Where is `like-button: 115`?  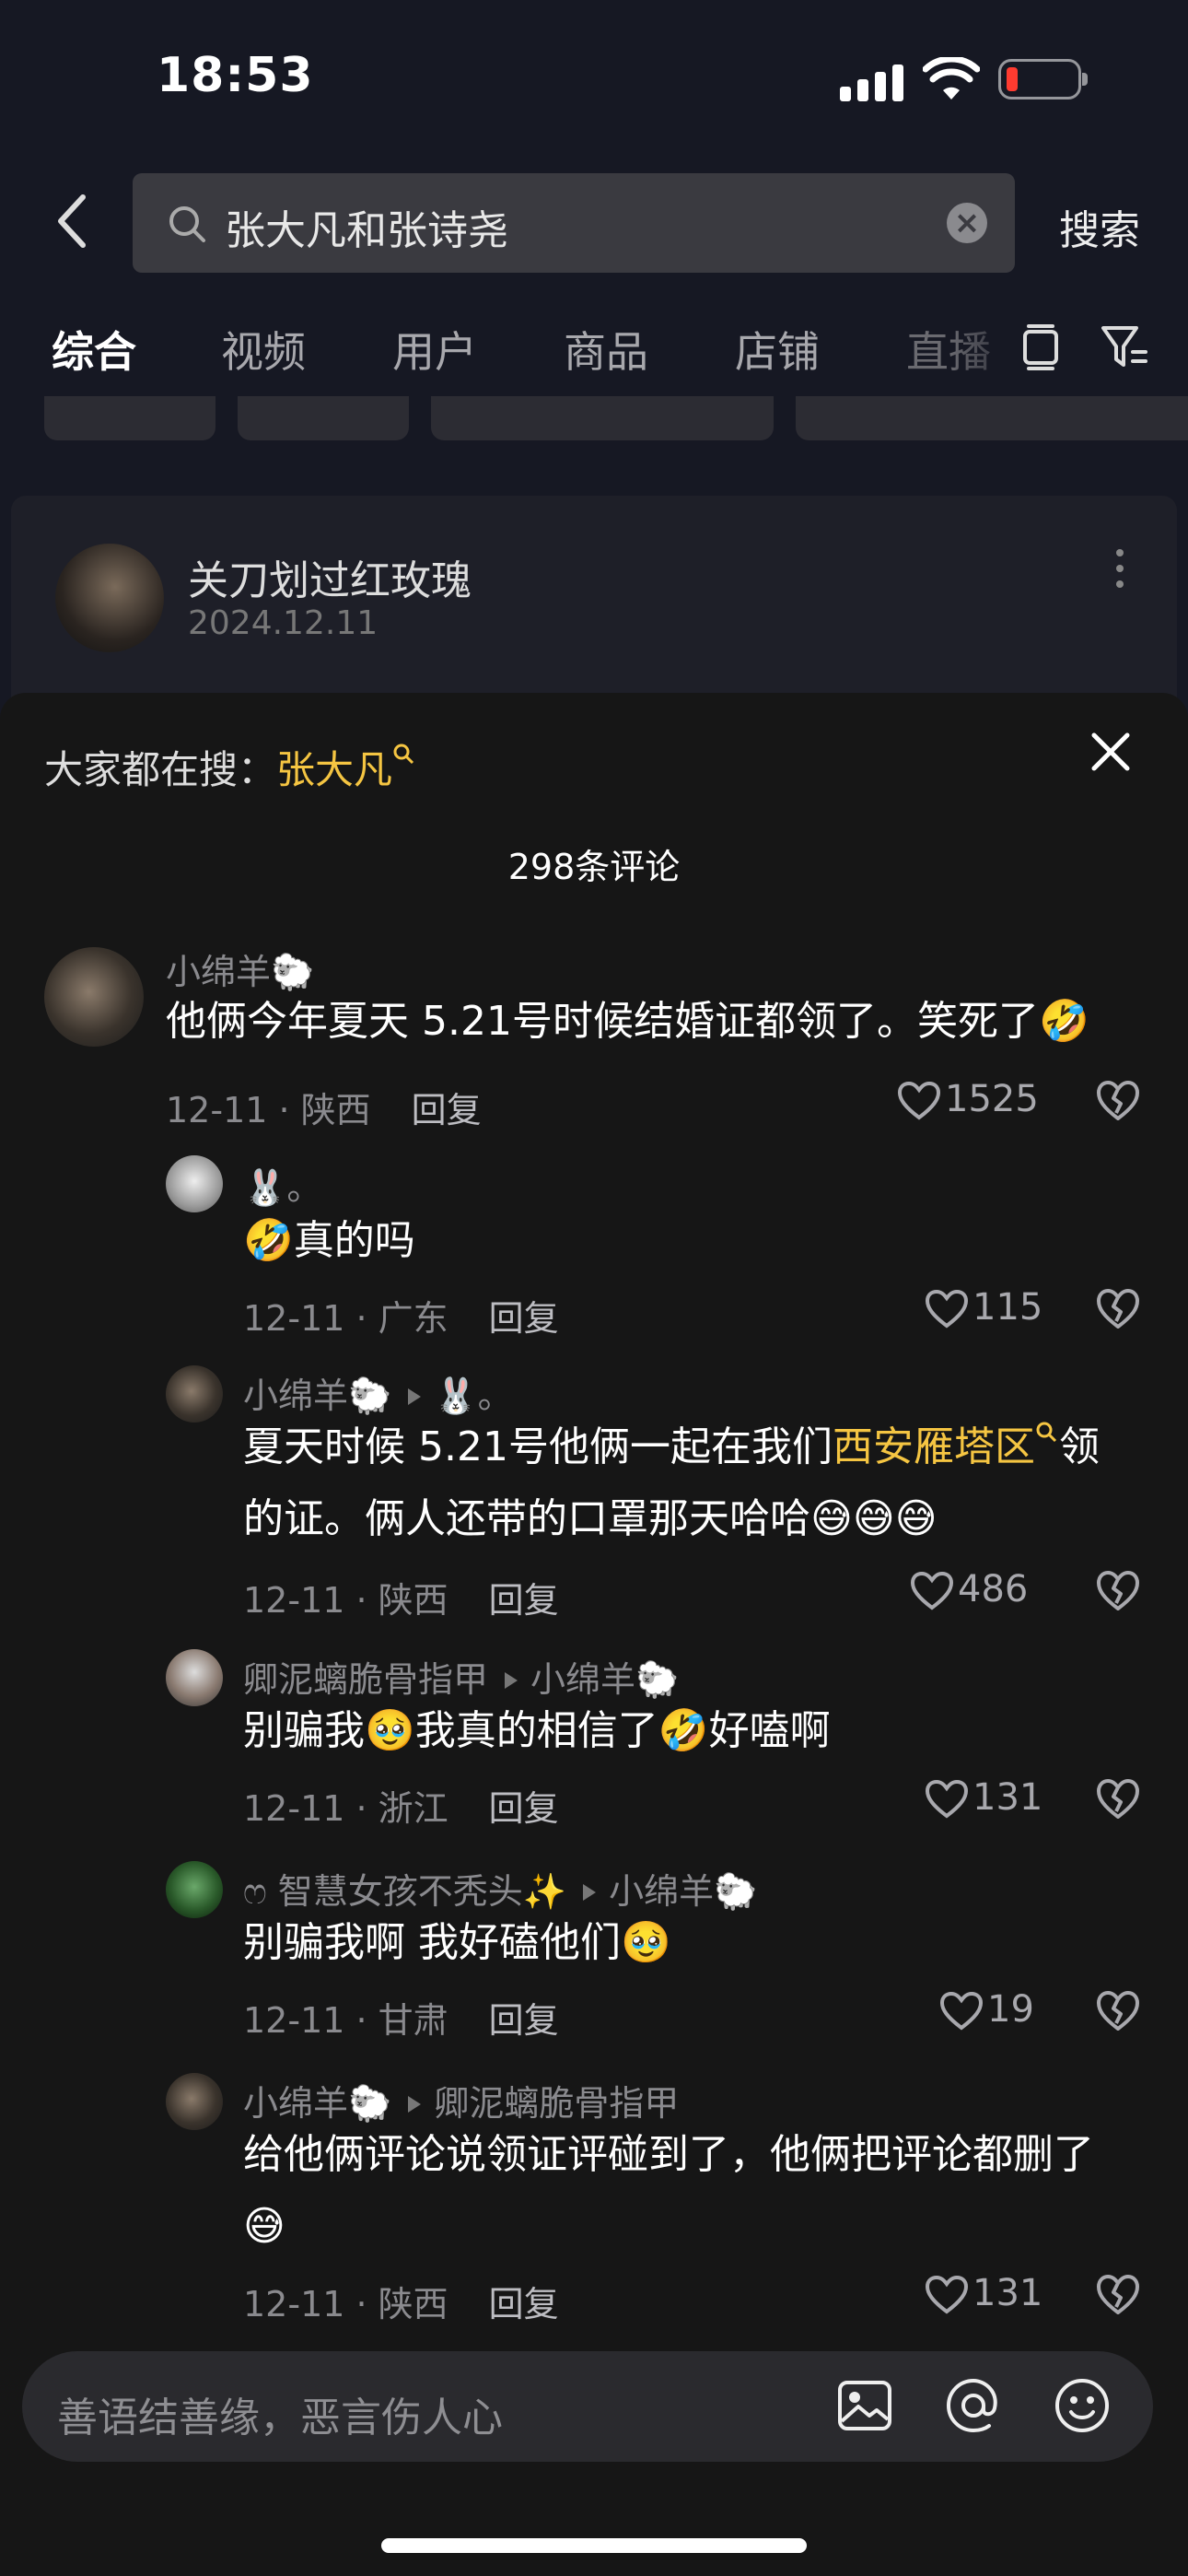
like-button: 115 is located at coordinates (983, 1307).